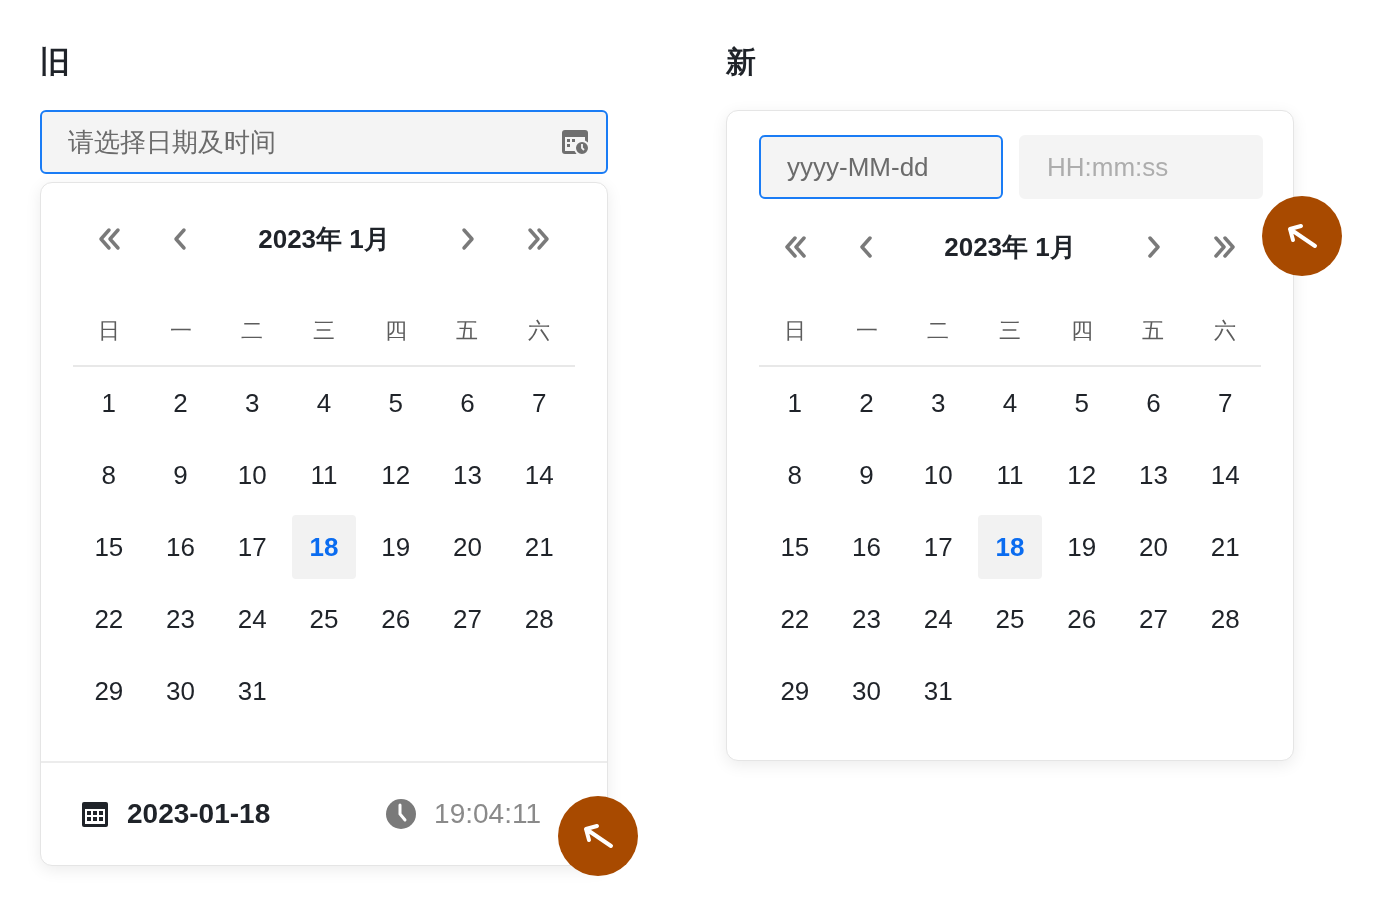 This screenshot has height=916, width=1382. I want to click on selected-date: 2023-01-18, so click(199, 814).